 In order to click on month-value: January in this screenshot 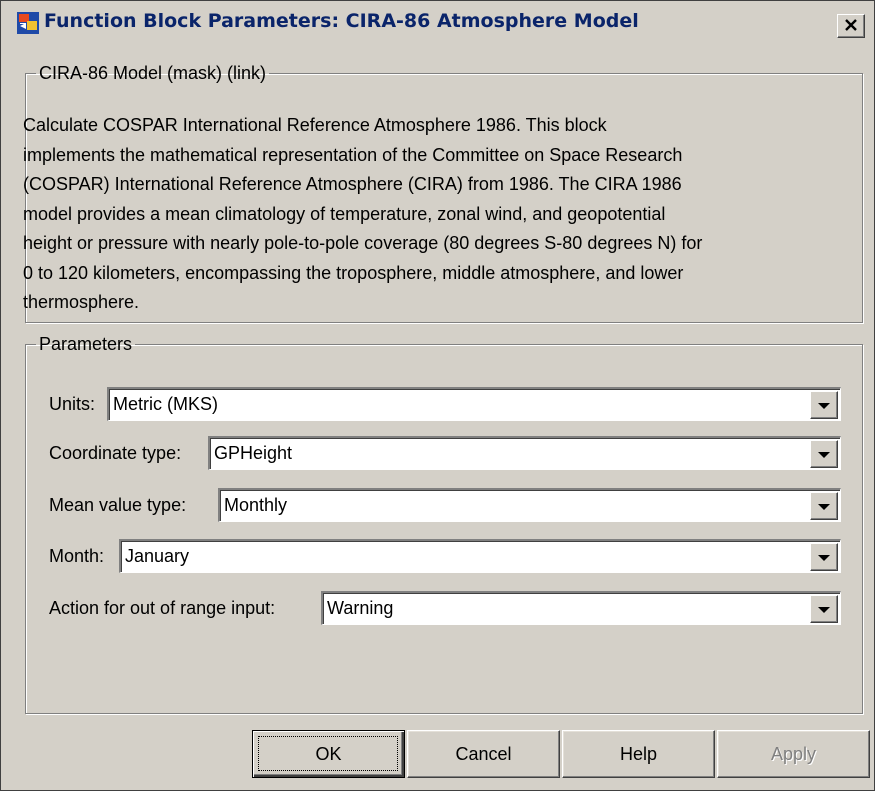, I will do `click(157, 556)`.